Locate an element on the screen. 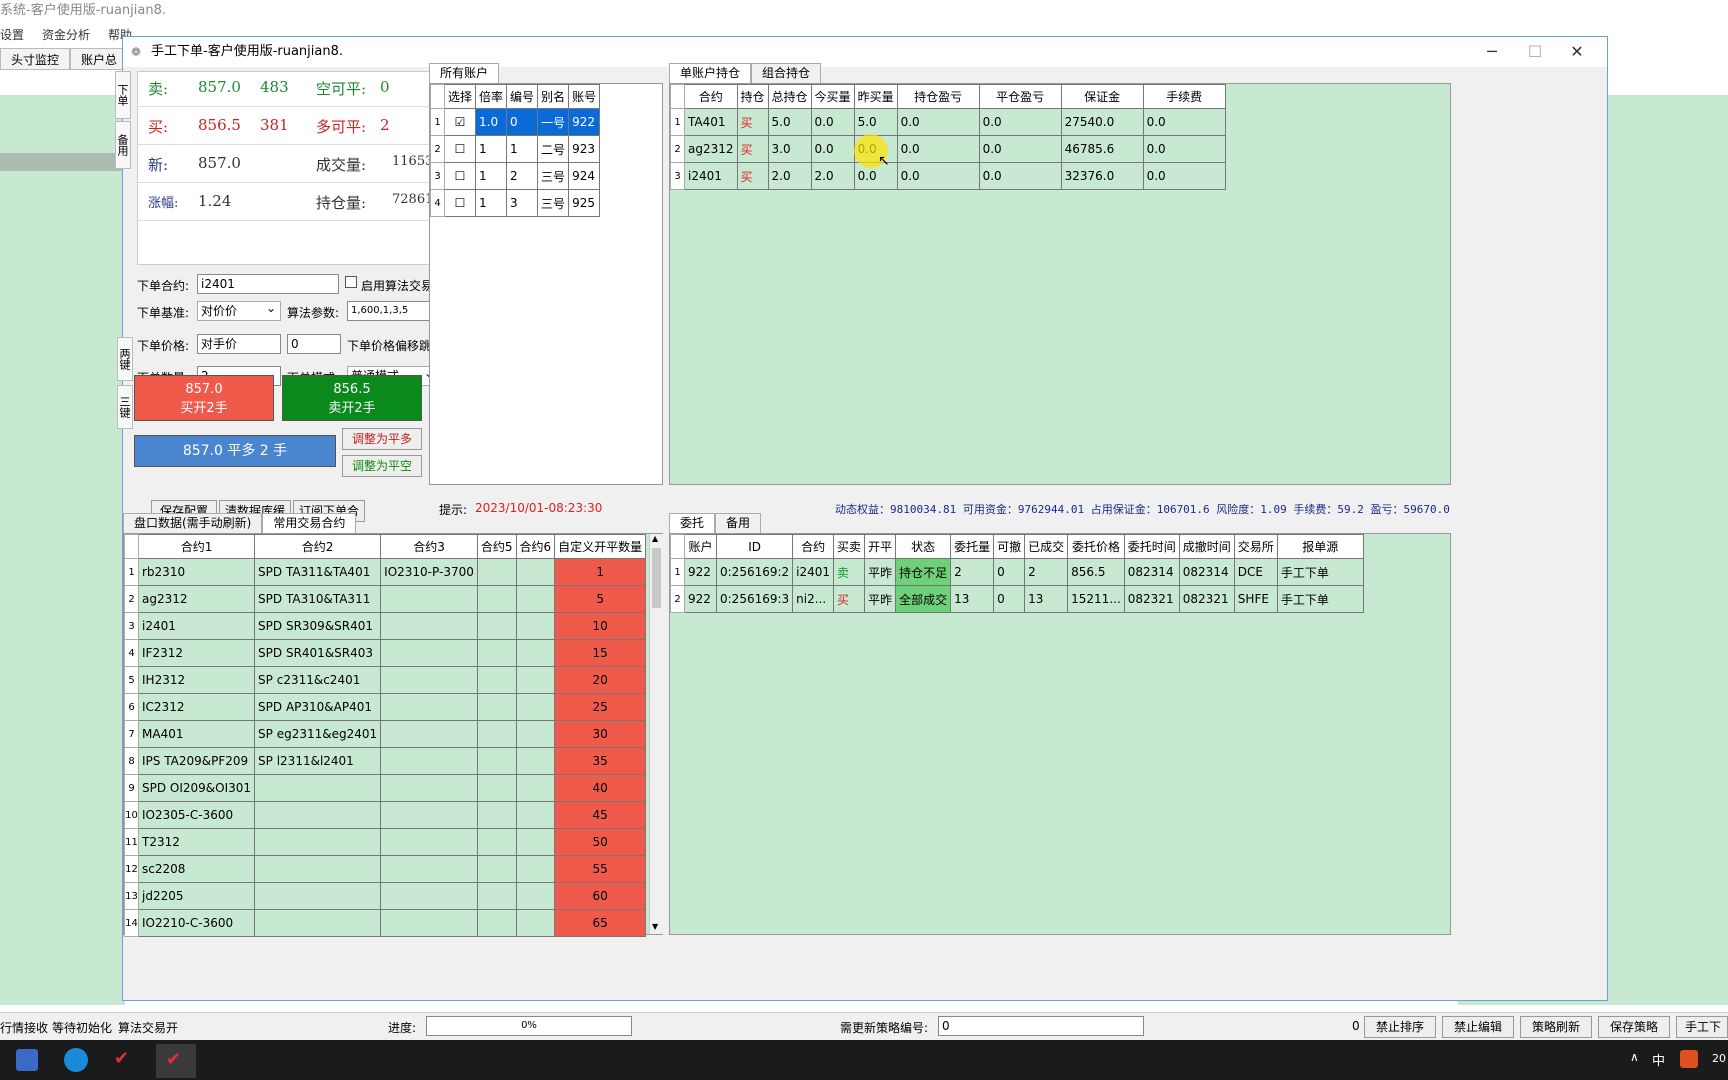 The image size is (1728, 1080). algo-checkbox is located at coordinates (351, 282).